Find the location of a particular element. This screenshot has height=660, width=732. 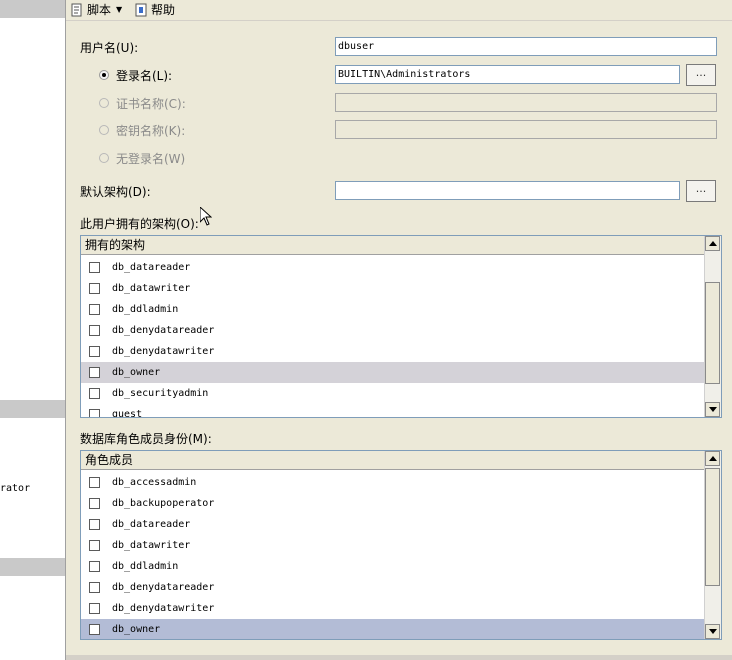

cert-name-field is located at coordinates (526, 102).